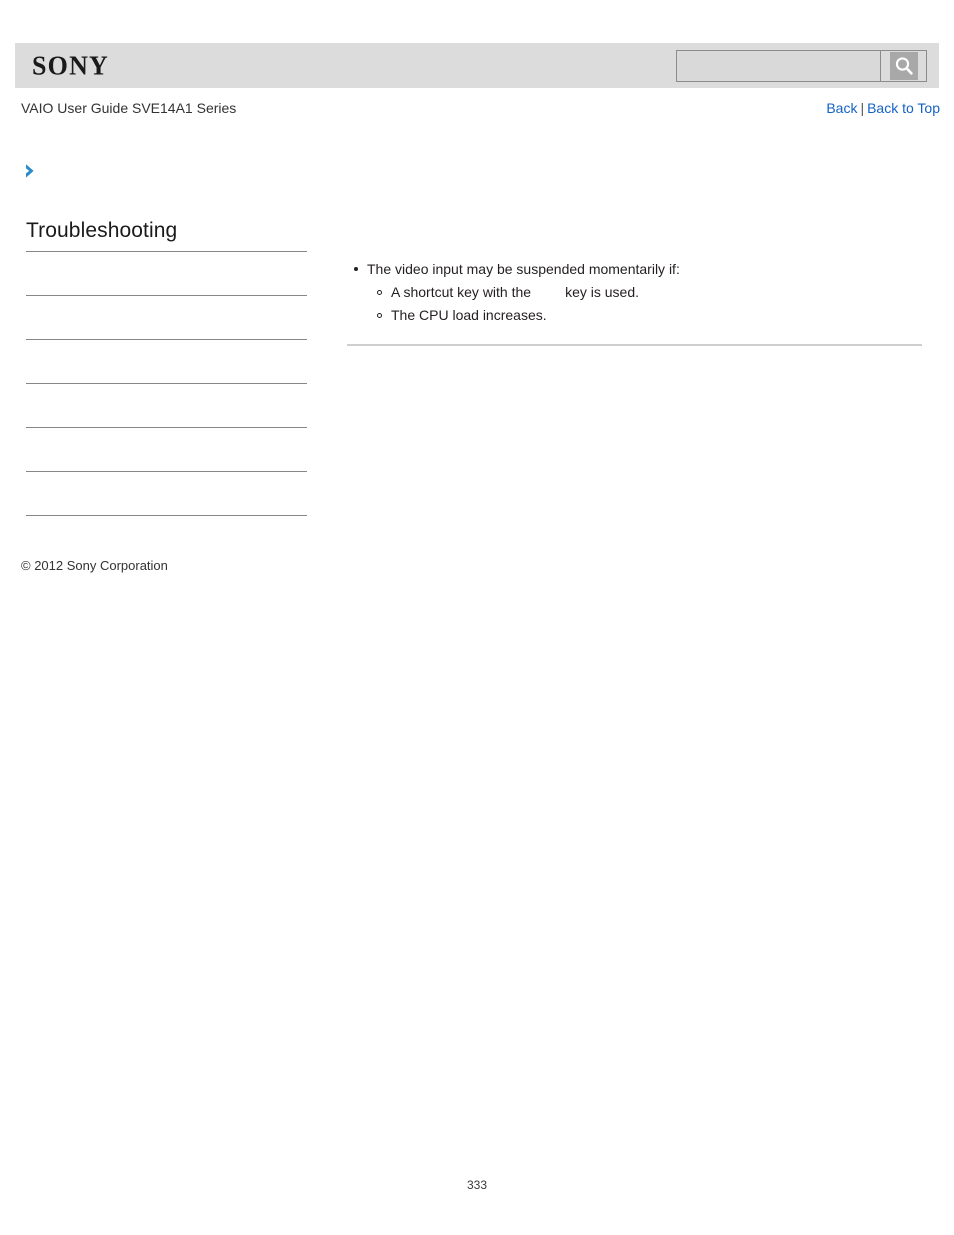  What do you see at coordinates (548, 291) in the screenshot?
I see `fn-key-image-placeholder` at bounding box center [548, 291].